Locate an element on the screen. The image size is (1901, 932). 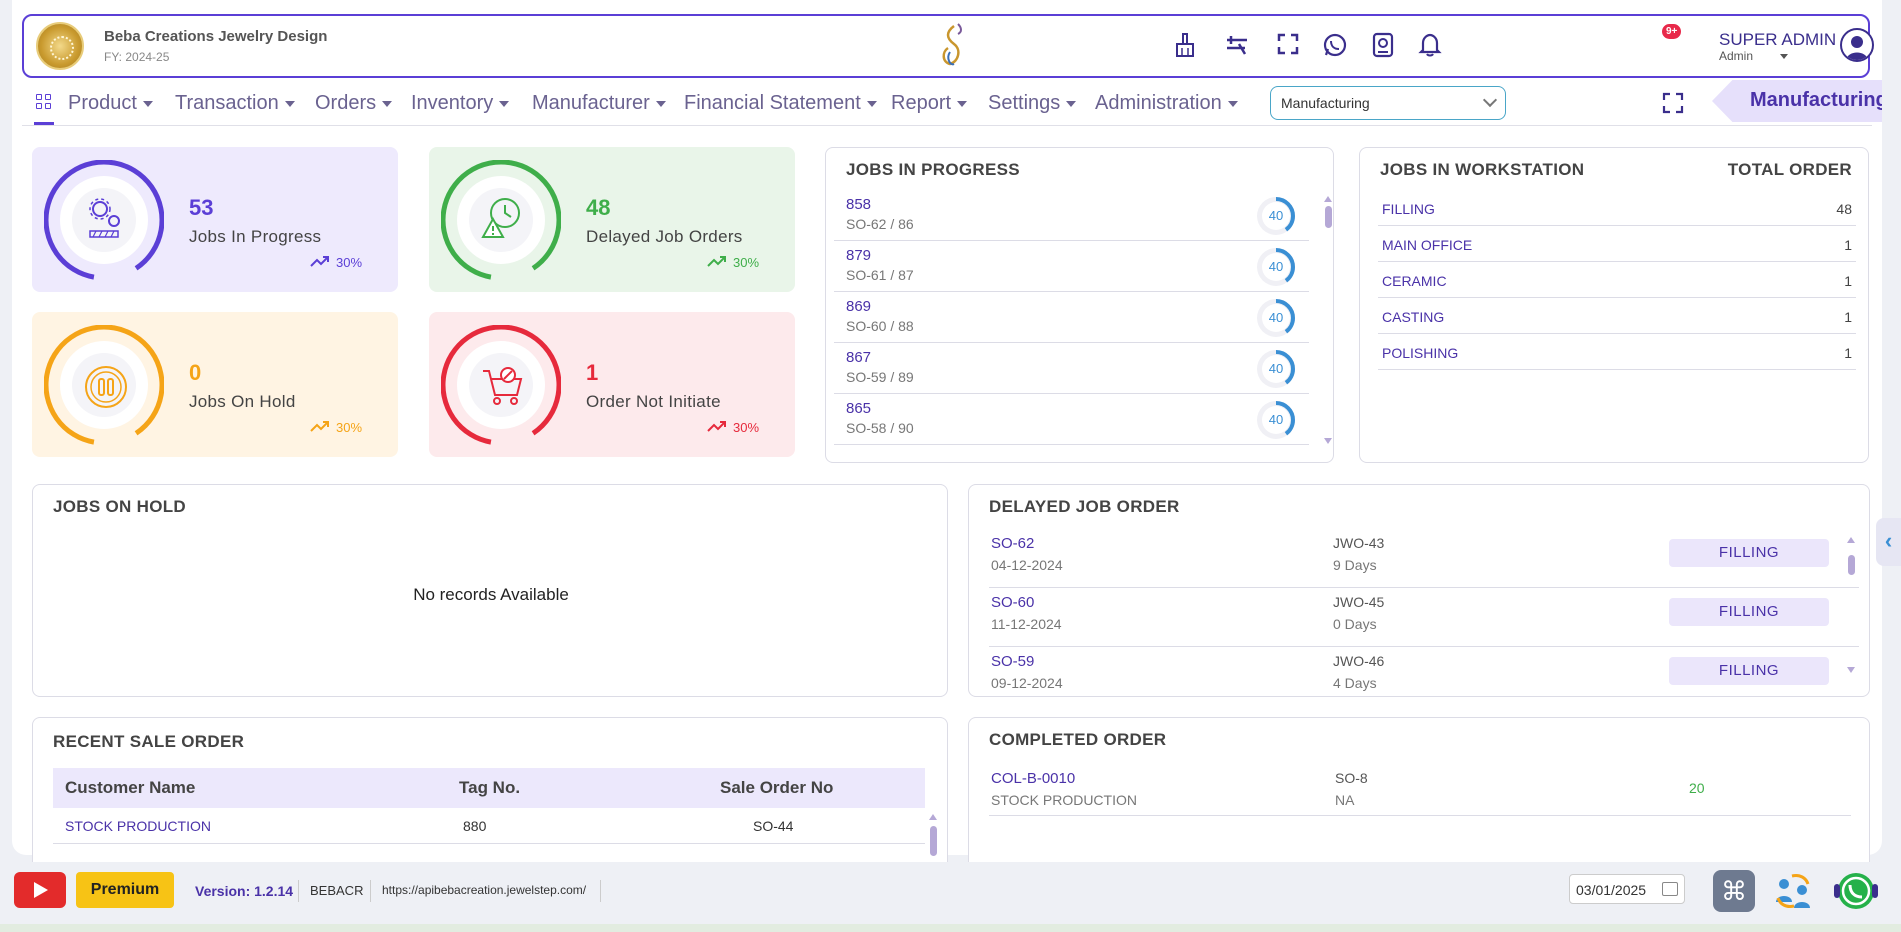
job-id: 869 is located at coordinates (858, 306).